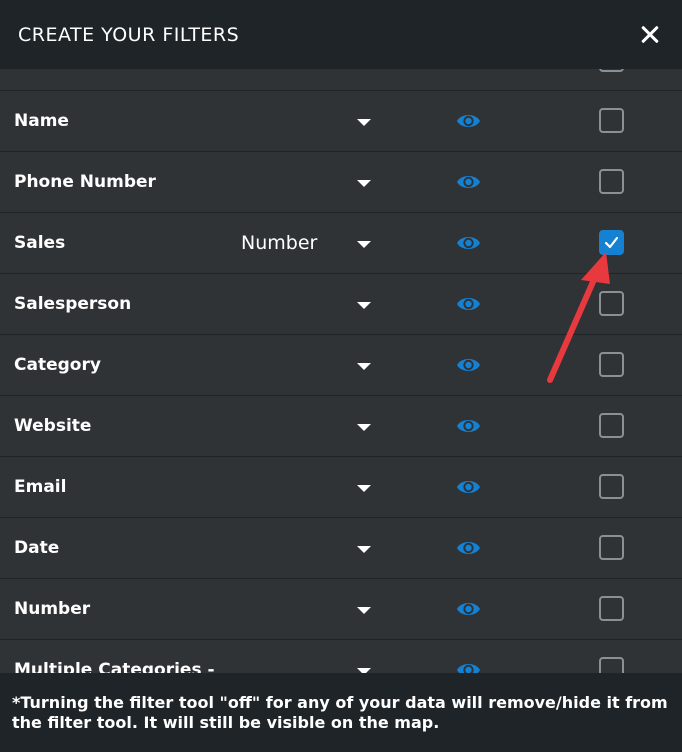  What do you see at coordinates (341, 243) in the screenshot?
I see `filter-row: Sales Number` at bounding box center [341, 243].